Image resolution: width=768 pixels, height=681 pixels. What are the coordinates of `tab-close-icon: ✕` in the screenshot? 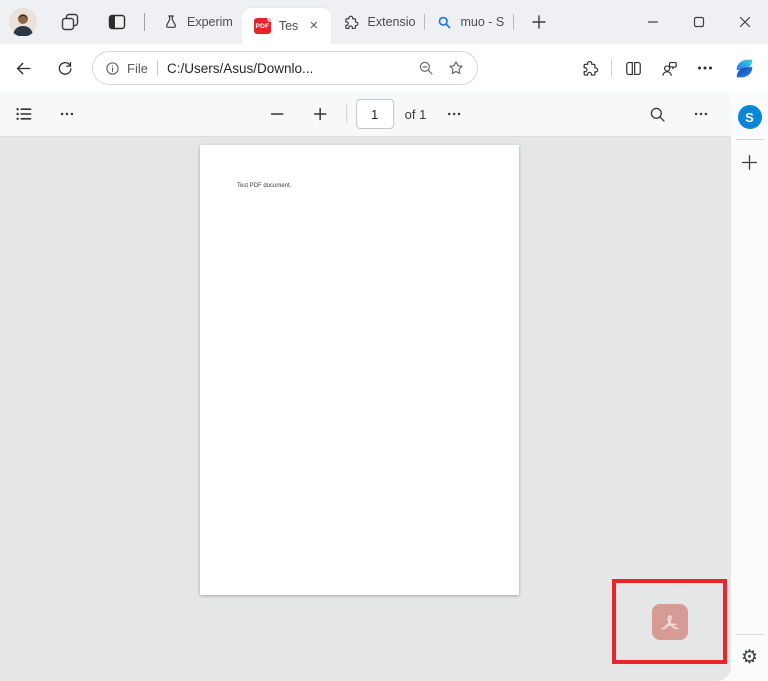 It's located at (313, 26).